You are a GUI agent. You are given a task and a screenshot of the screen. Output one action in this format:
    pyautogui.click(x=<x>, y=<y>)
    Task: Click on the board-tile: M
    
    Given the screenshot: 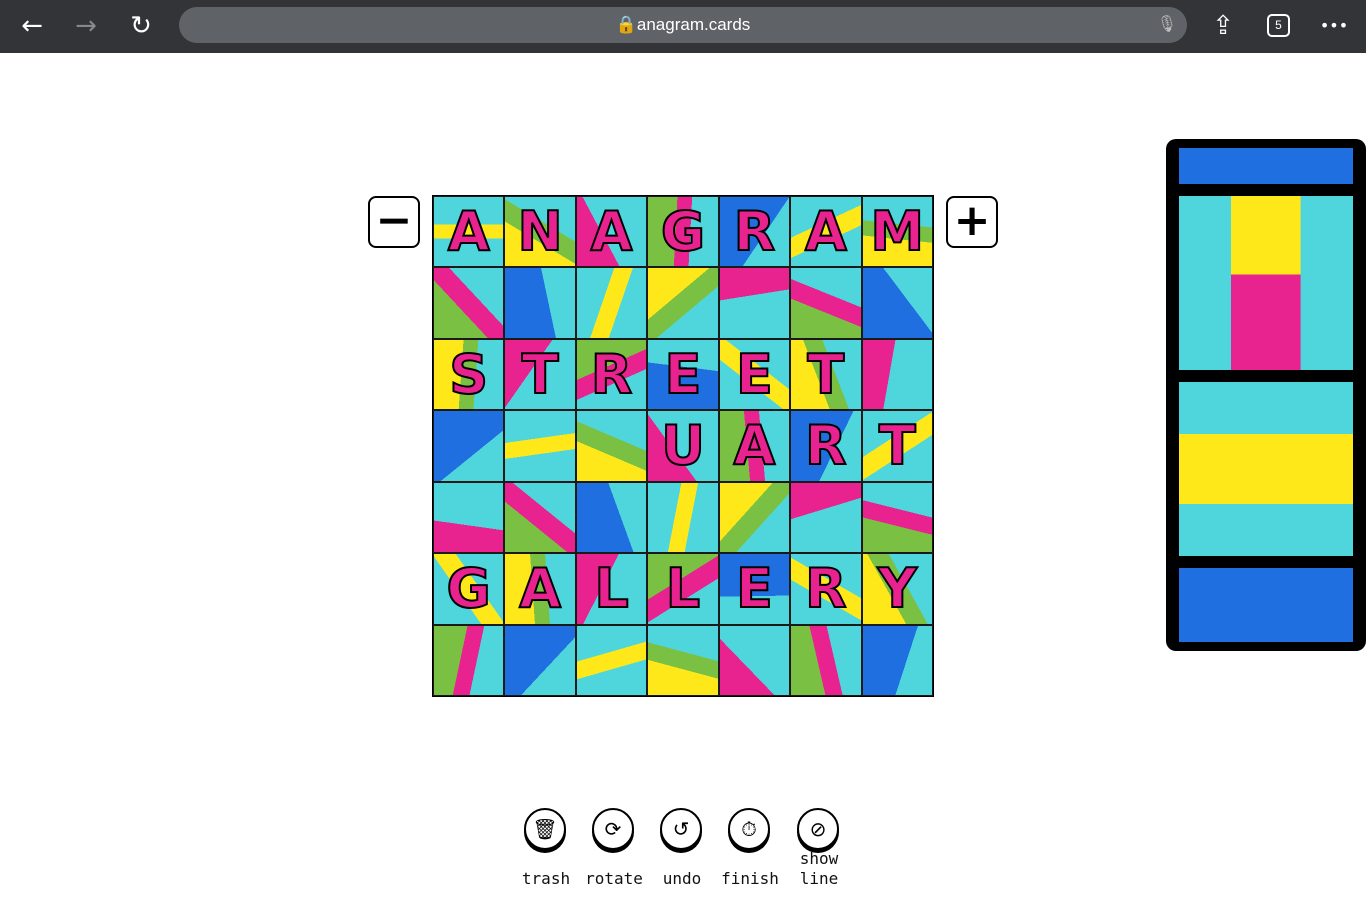 What is the action you would take?
    pyautogui.click(x=897, y=232)
    